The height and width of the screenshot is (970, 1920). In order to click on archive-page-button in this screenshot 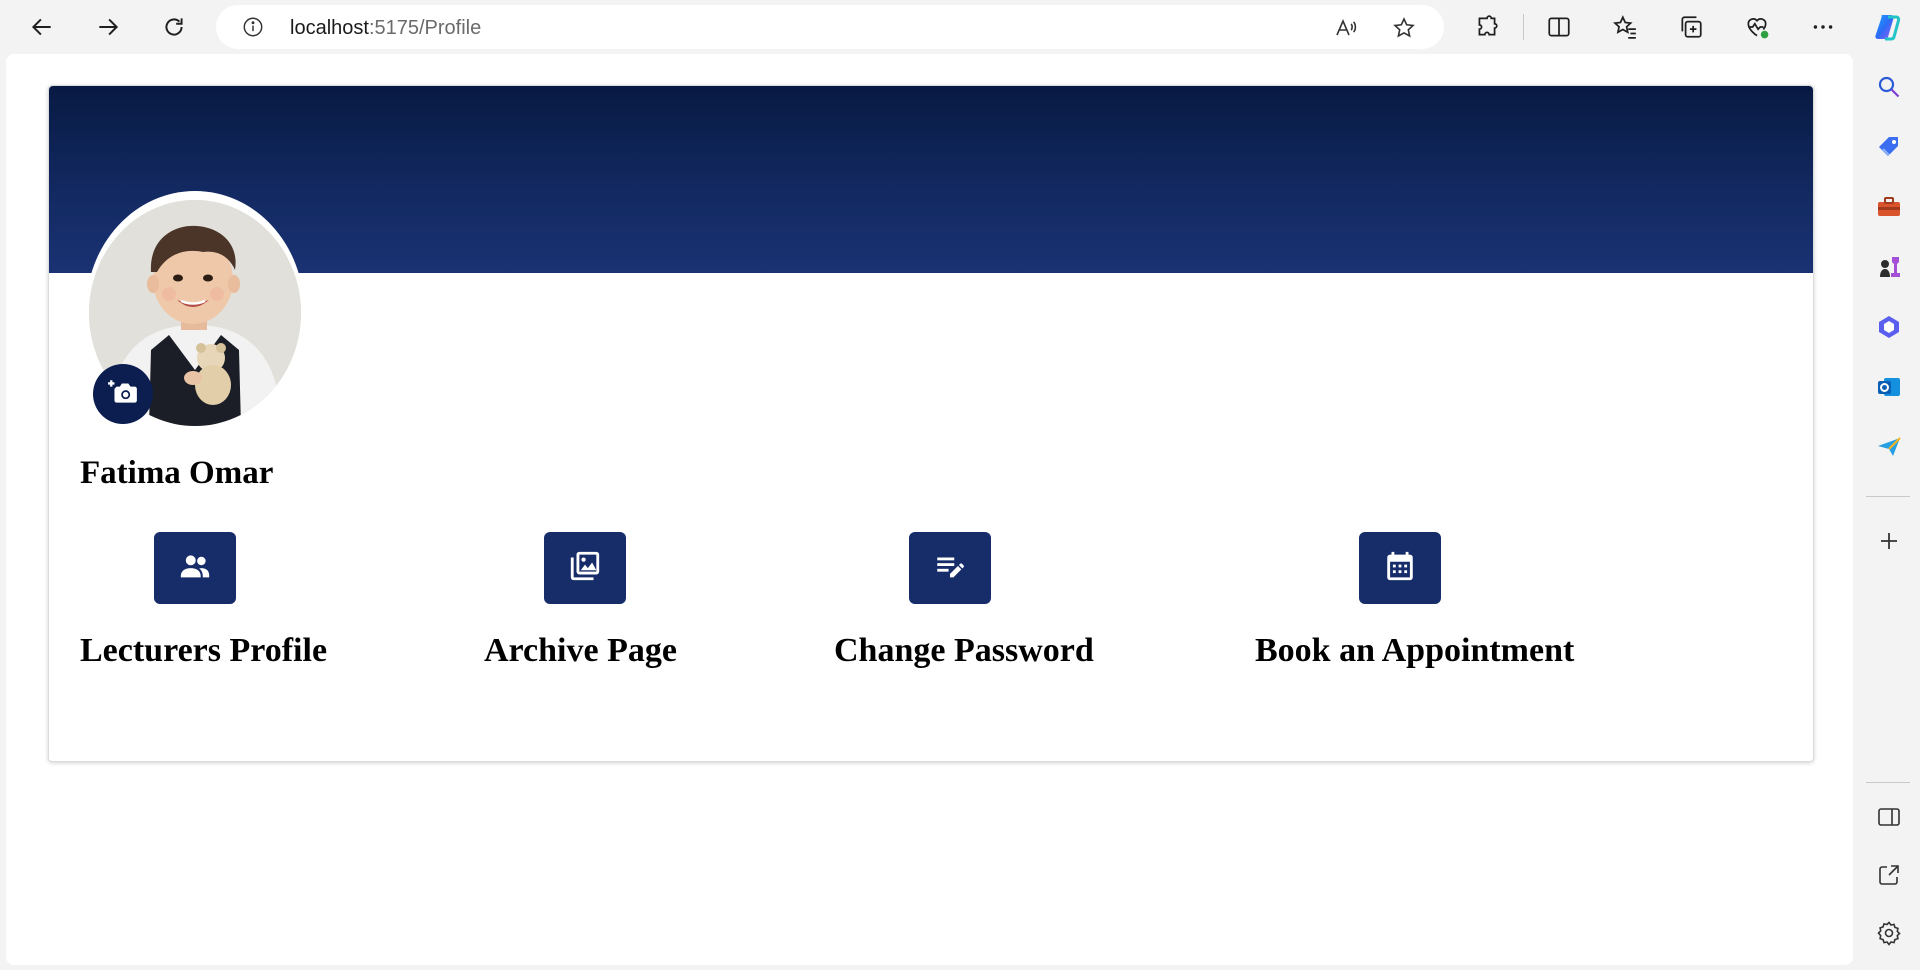, I will do `click(585, 568)`.